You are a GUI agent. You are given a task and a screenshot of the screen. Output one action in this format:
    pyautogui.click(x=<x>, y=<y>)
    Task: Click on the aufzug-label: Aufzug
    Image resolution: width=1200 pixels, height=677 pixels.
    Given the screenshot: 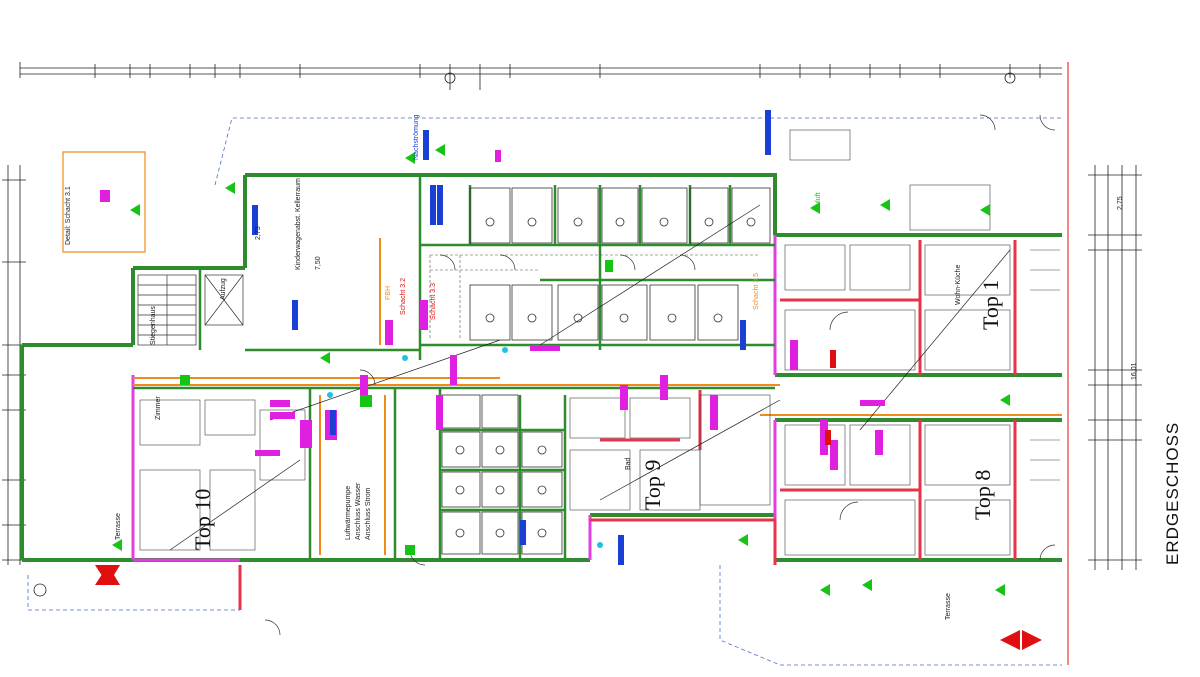 What is the action you would take?
    pyautogui.click(x=223, y=289)
    